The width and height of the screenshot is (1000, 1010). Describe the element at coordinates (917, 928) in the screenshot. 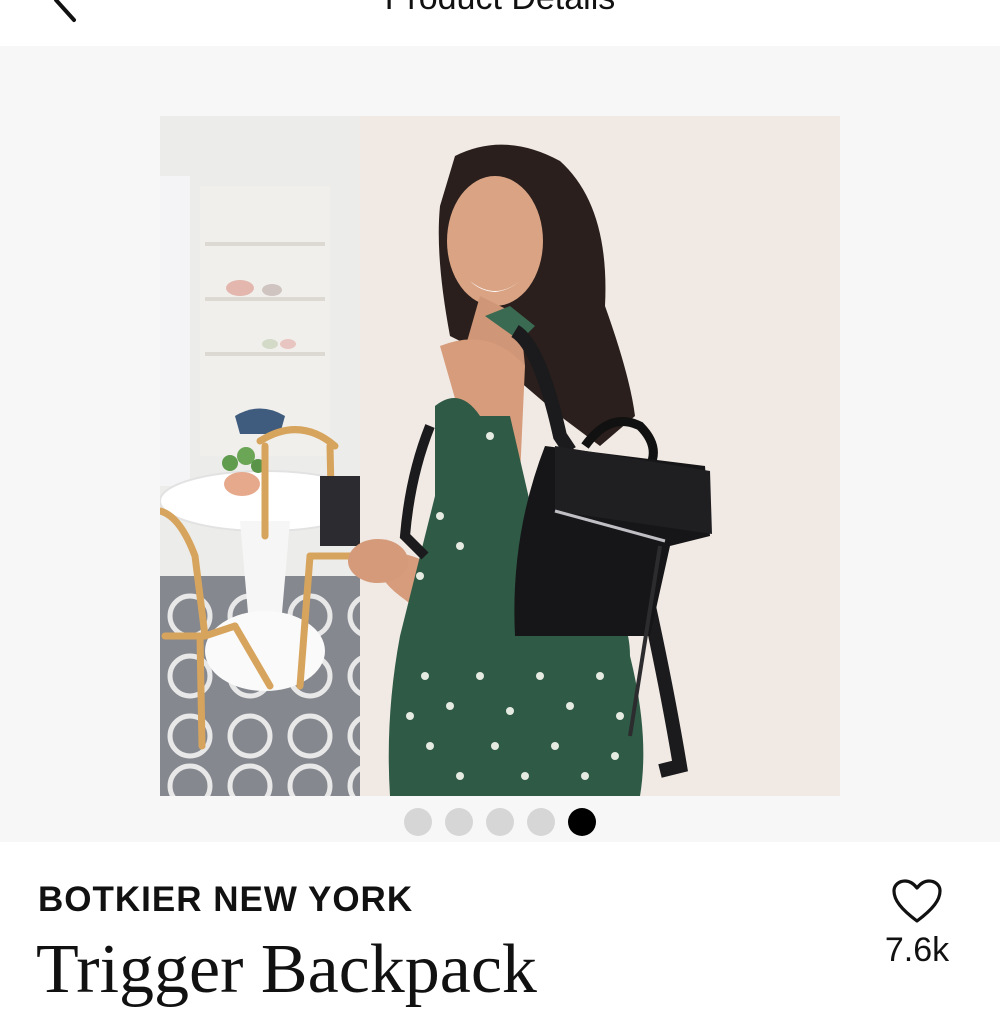

I see `favorite-button: 7.6k` at that location.